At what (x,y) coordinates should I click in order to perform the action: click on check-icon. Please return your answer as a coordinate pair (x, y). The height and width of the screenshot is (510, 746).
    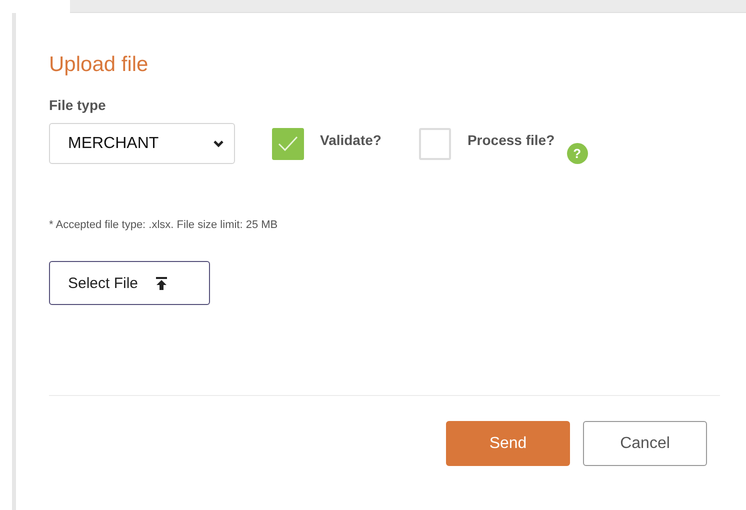
    Looking at the image, I should click on (288, 143).